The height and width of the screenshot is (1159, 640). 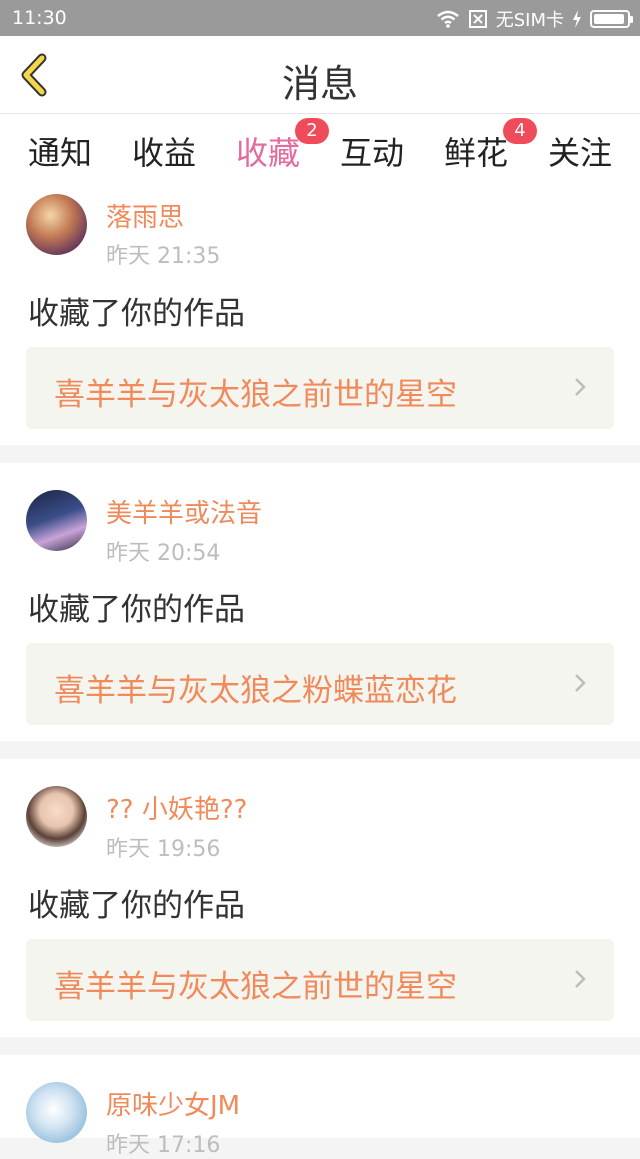 What do you see at coordinates (145, 215) in the screenshot?
I see `username: 落雨思` at bounding box center [145, 215].